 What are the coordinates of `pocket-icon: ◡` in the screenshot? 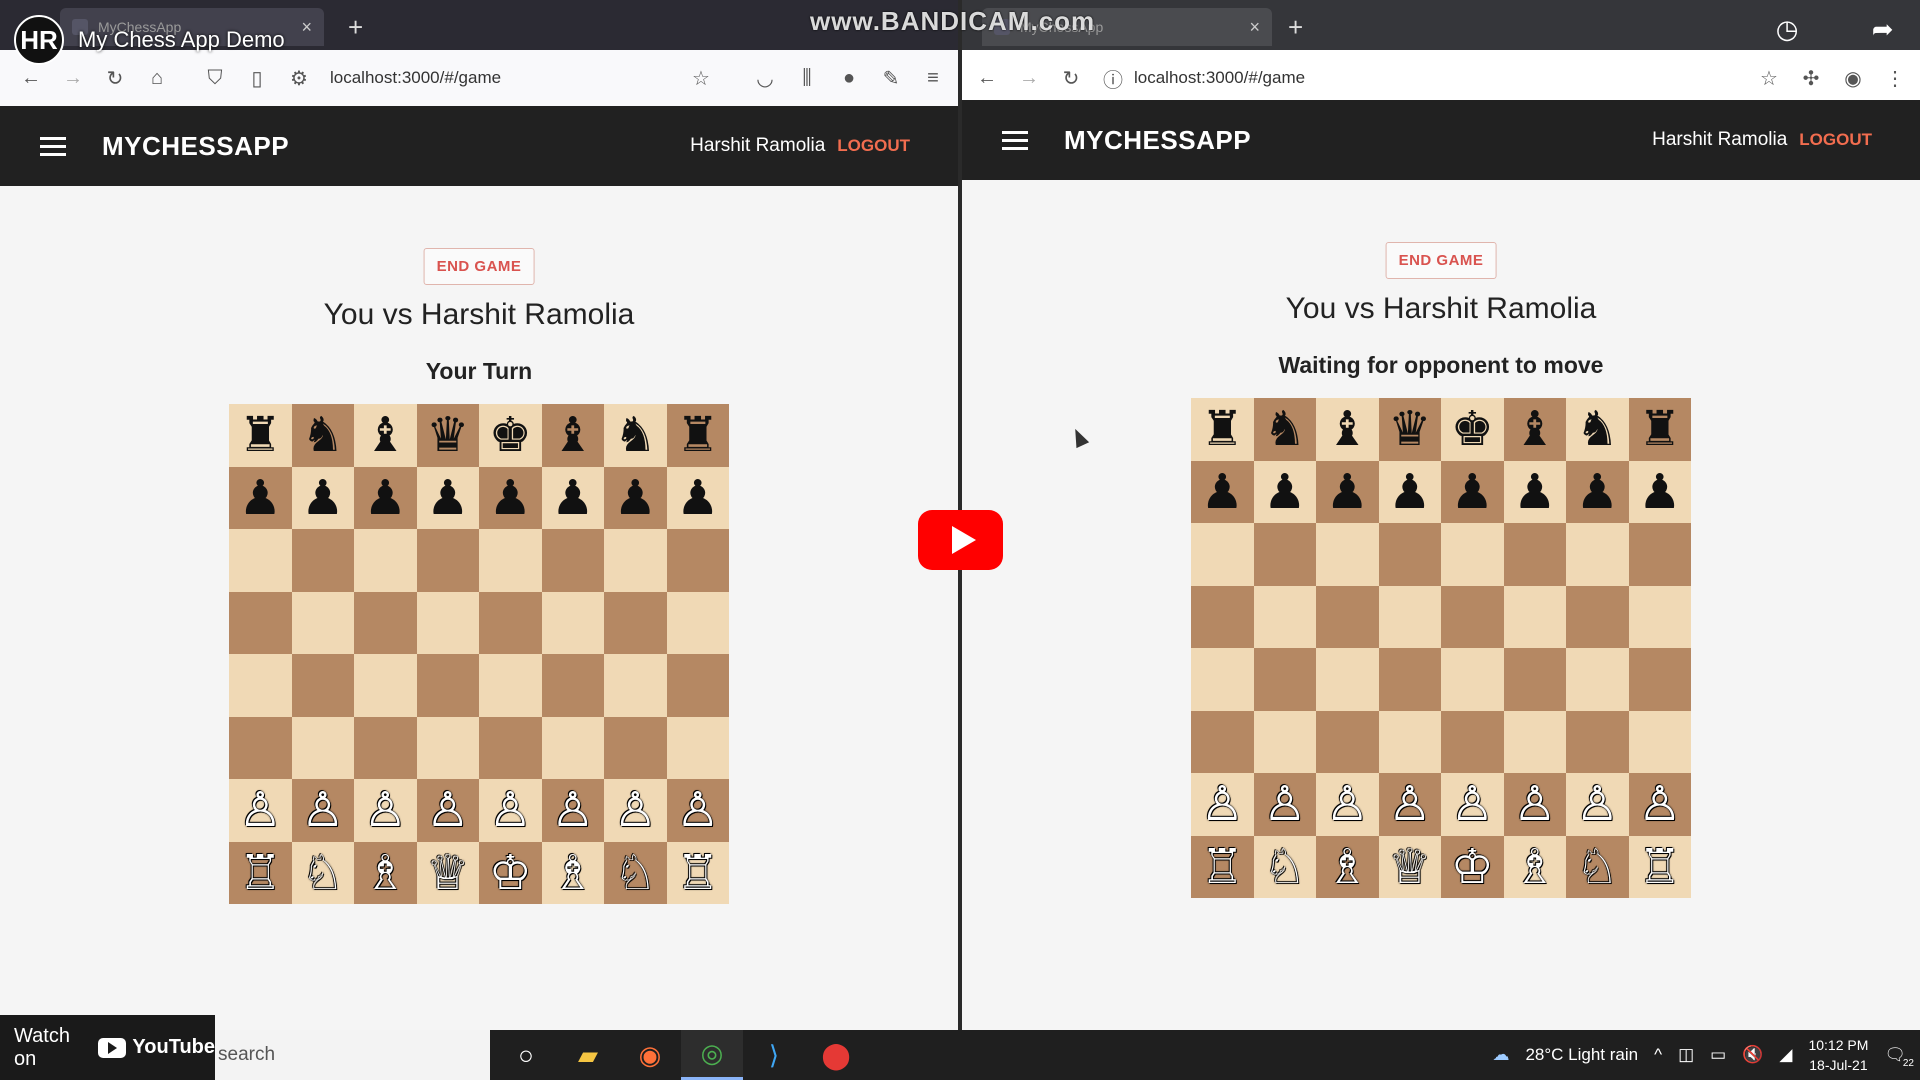 It's located at (765, 78).